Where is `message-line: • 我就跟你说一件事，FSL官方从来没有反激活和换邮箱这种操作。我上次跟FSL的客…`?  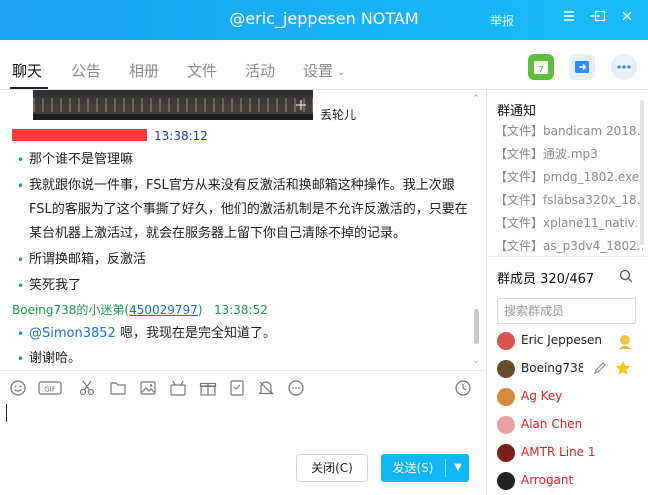 message-line: • 我就跟你说一件事，FSL官方从来没有反激活和换邮箱这种操作。我上次跟FSL的客… is located at coordinates (243, 210).